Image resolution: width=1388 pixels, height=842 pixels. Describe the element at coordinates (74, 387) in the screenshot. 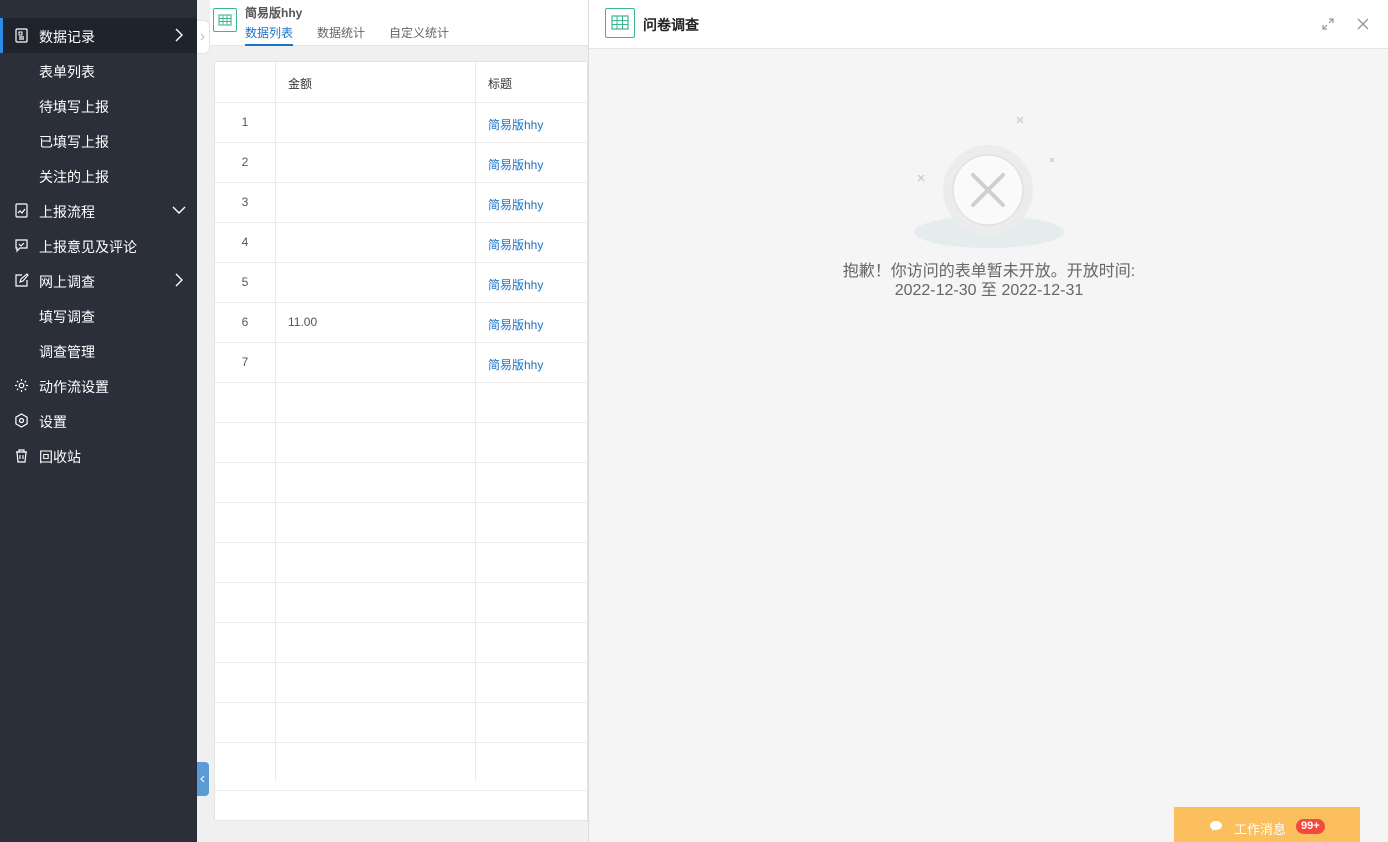

I see `sidebar-item-label: 动作流设置` at that location.